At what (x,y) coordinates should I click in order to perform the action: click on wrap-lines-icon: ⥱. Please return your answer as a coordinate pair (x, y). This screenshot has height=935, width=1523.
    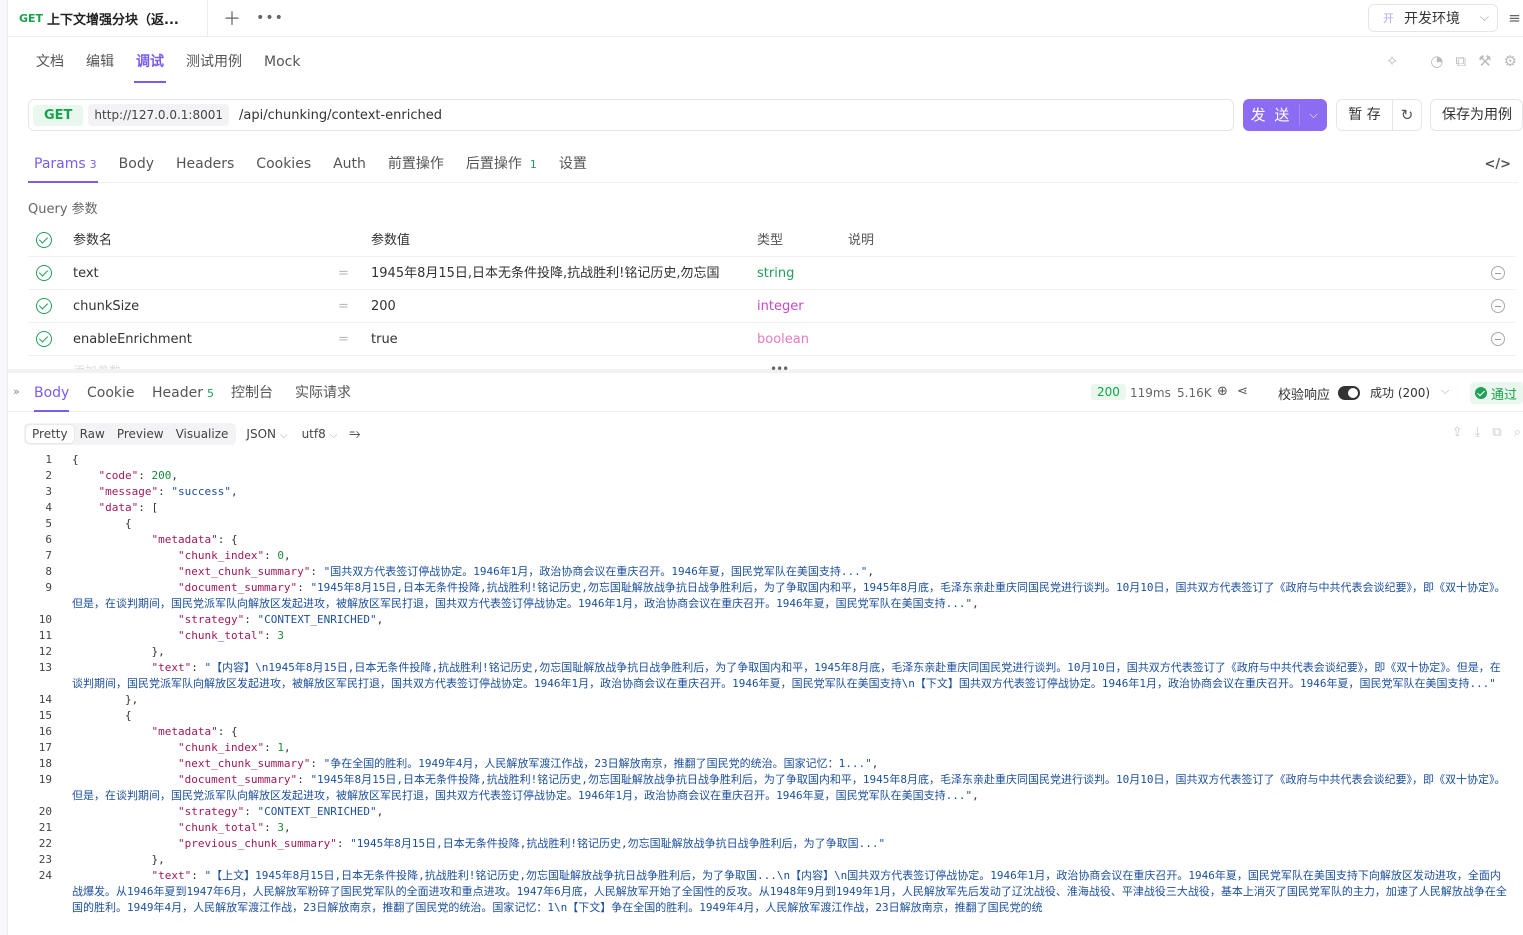
    Looking at the image, I should click on (354, 434).